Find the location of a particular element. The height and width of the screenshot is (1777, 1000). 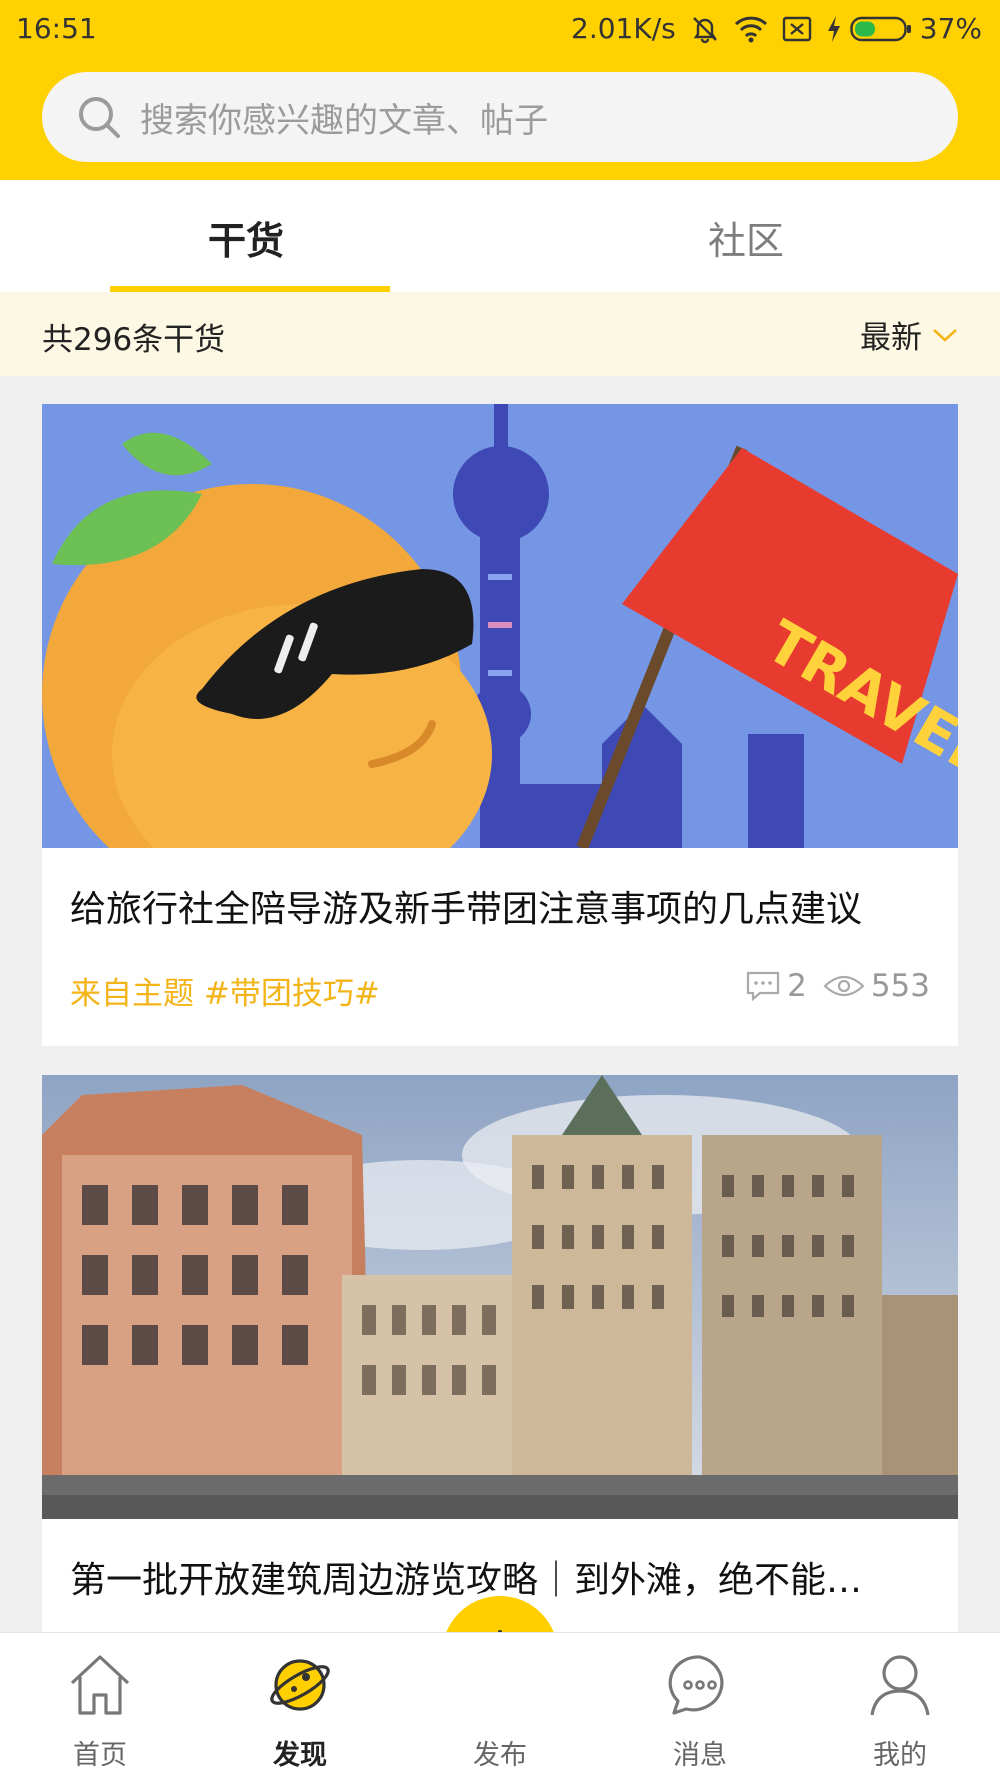

comment-icon is located at coordinates (763, 986).